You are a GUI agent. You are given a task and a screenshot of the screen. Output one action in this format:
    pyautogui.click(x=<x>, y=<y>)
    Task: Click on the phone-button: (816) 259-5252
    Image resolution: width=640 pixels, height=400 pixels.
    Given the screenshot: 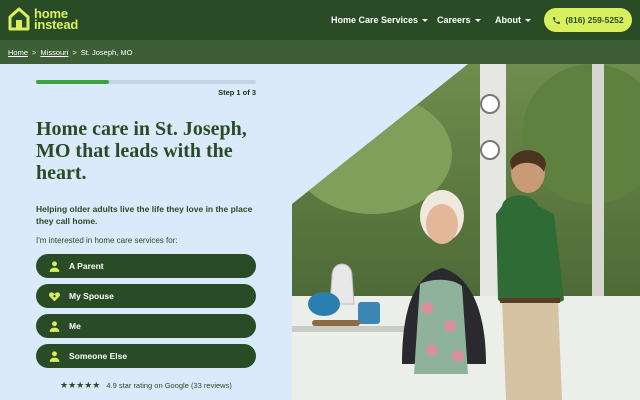 What is the action you would take?
    pyautogui.click(x=588, y=20)
    